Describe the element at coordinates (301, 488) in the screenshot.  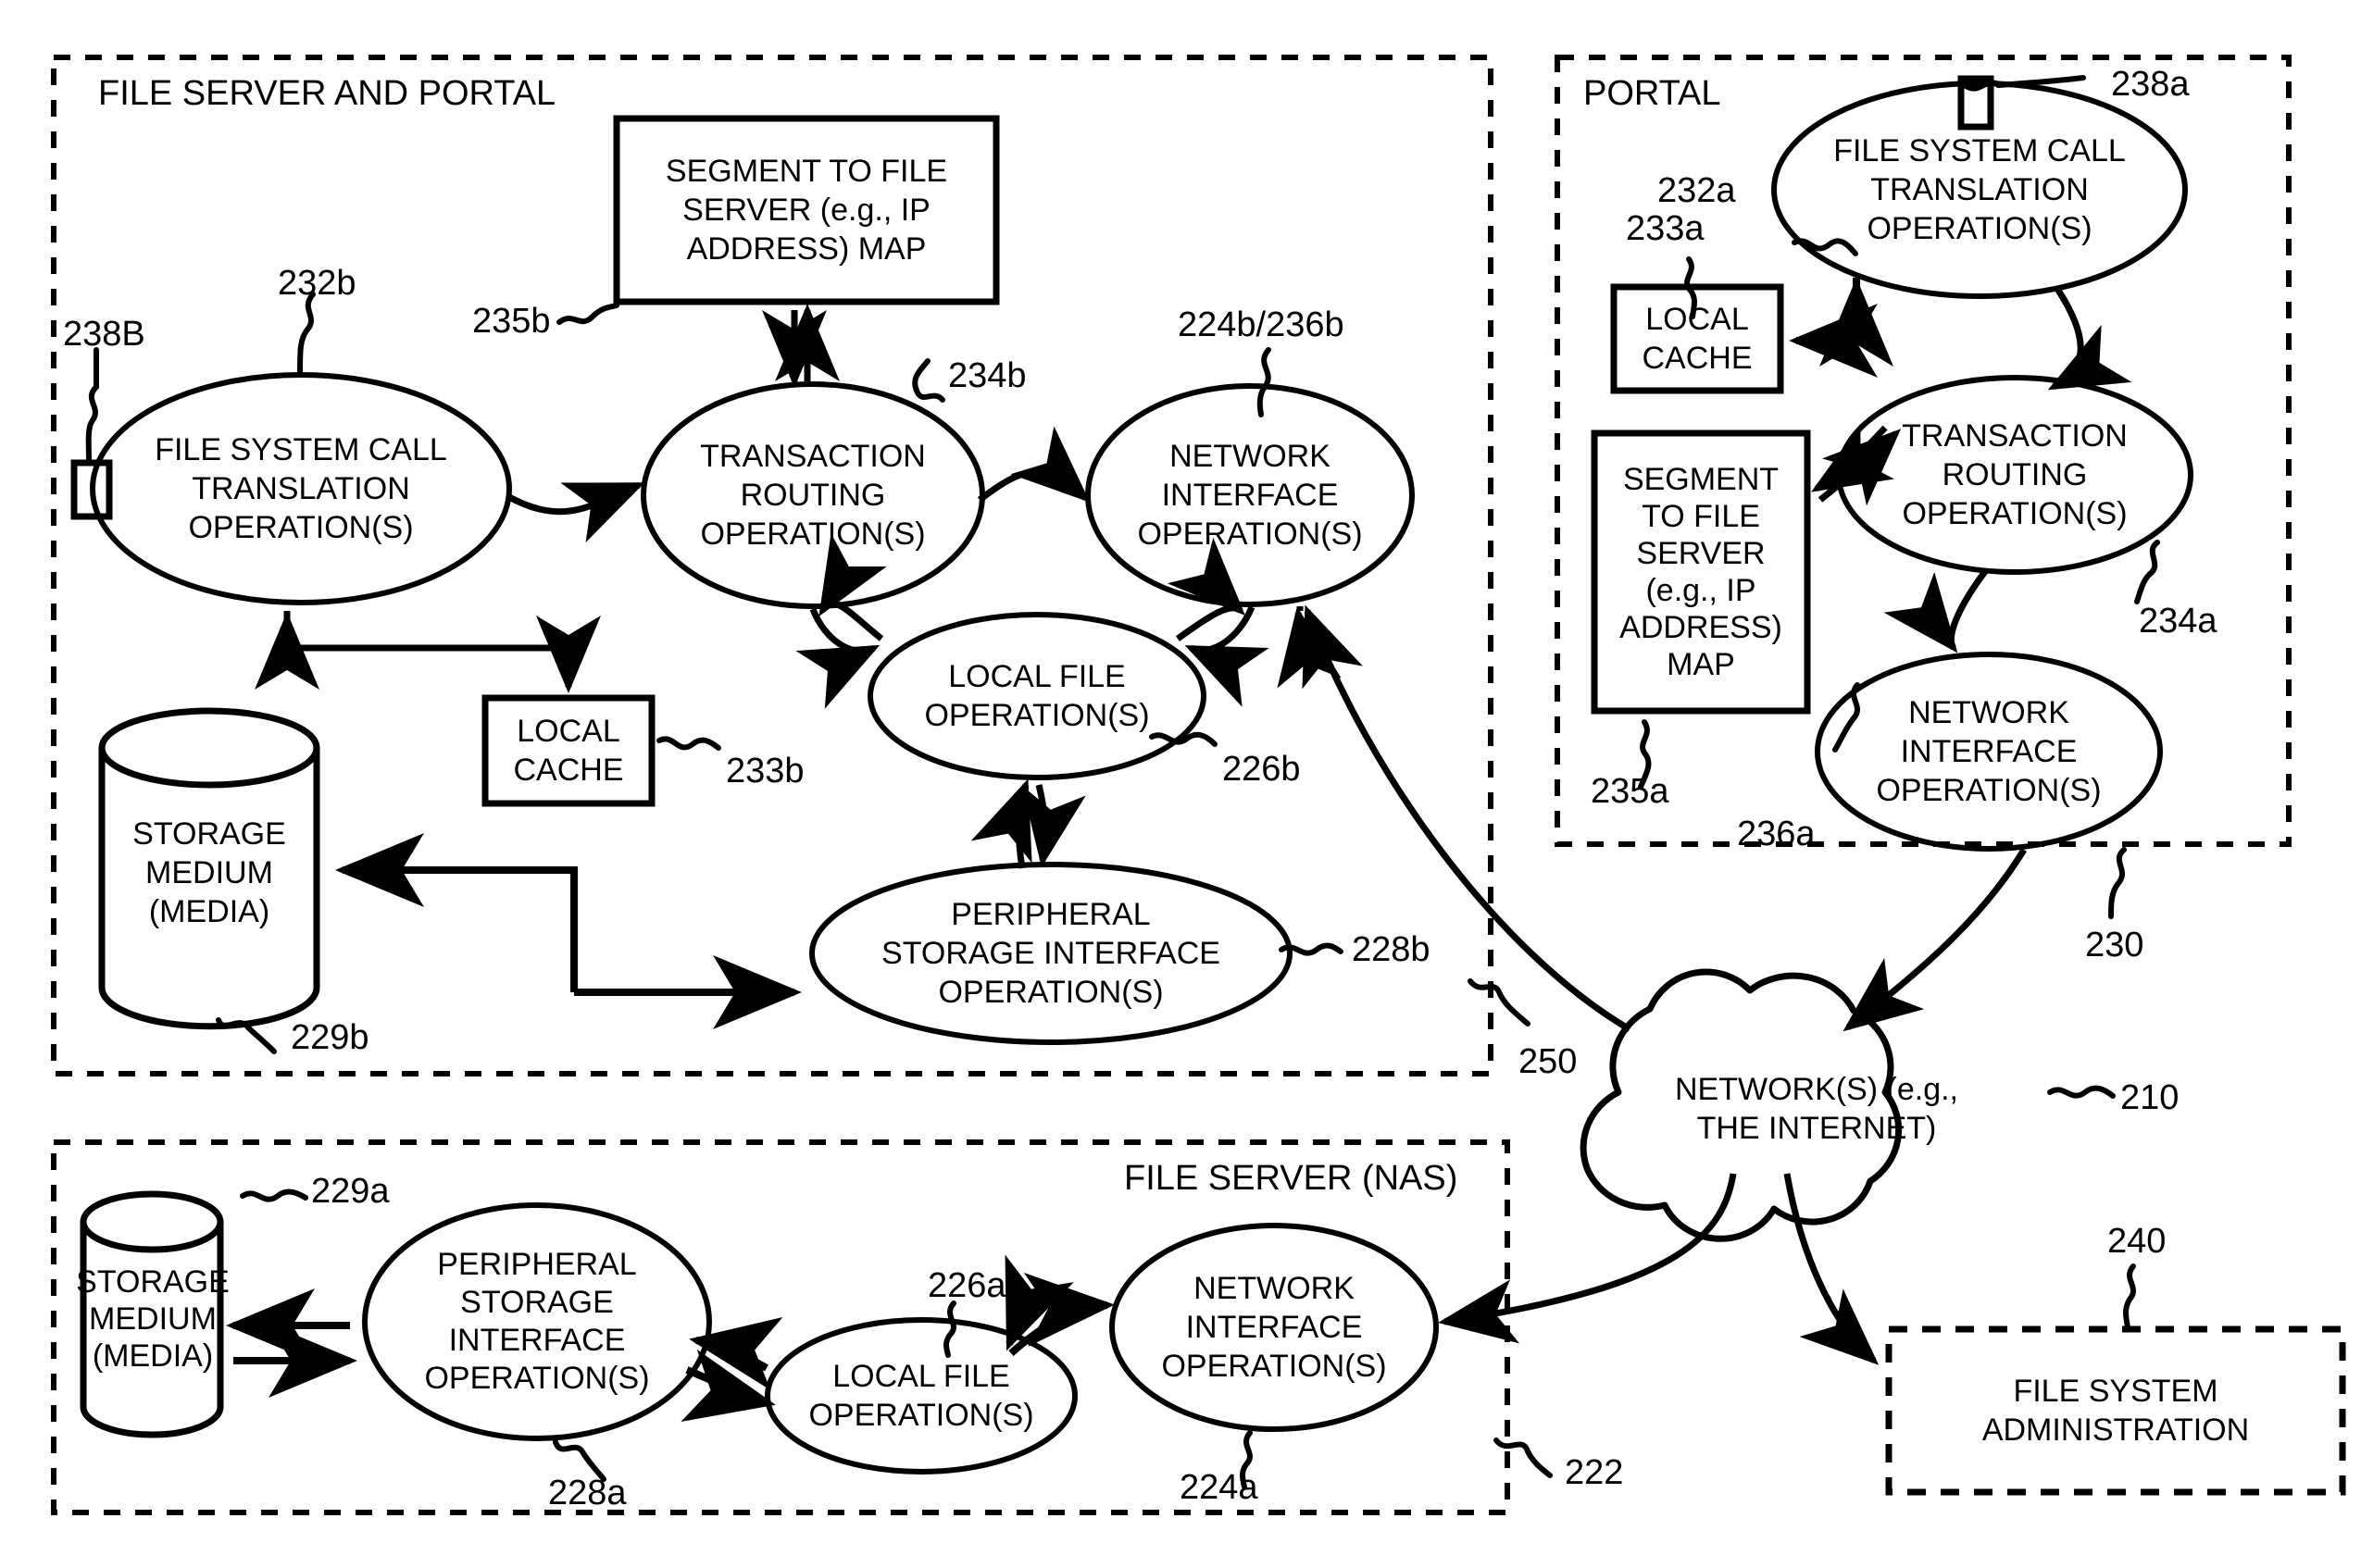
I see `node-fscall-b` at that location.